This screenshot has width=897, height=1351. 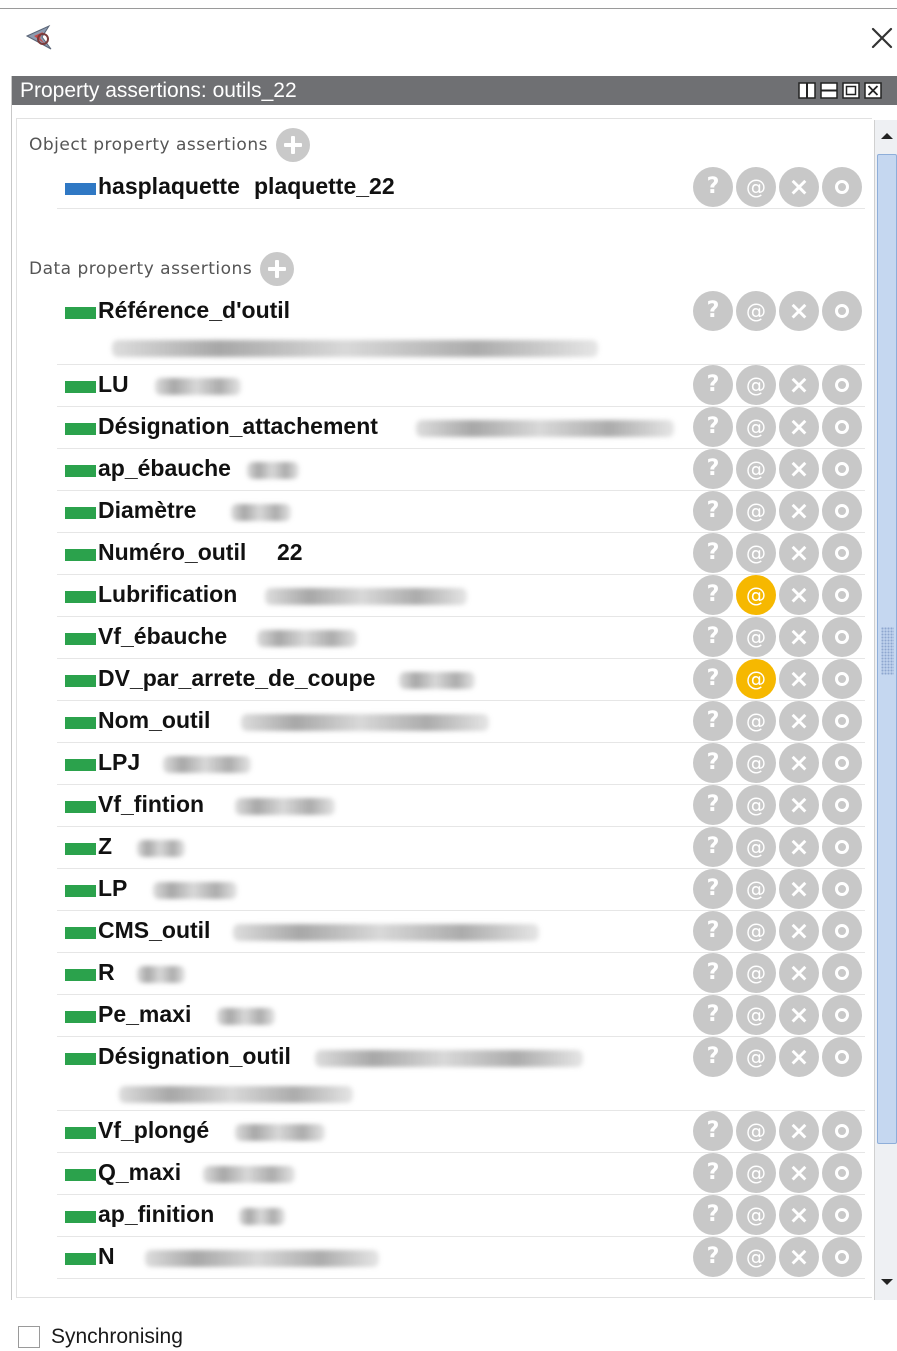 What do you see at coordinates (873, 90) in the screenshot?
I see `close-view-icon` at bounding box center [873, 90].